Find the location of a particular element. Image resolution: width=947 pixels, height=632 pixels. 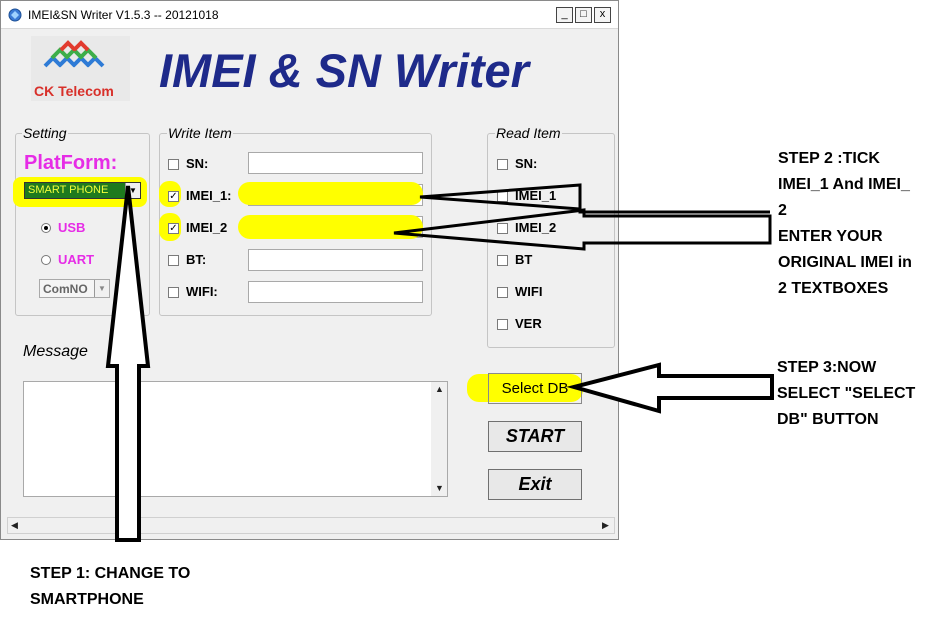

step2-arrow-imei1 is located at coordinates (594, 198).